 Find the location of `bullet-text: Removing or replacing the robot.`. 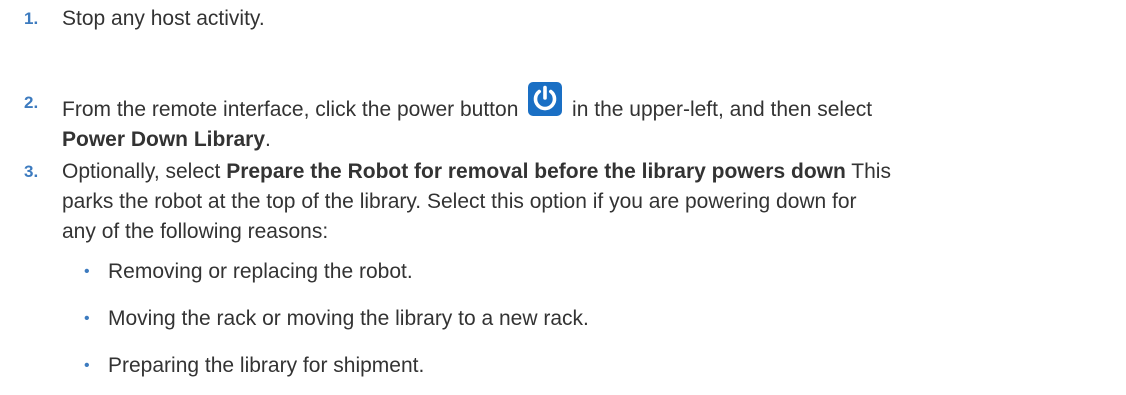

bullet-text: Removing or replacing the robot. is located at coordinates (260, 271).